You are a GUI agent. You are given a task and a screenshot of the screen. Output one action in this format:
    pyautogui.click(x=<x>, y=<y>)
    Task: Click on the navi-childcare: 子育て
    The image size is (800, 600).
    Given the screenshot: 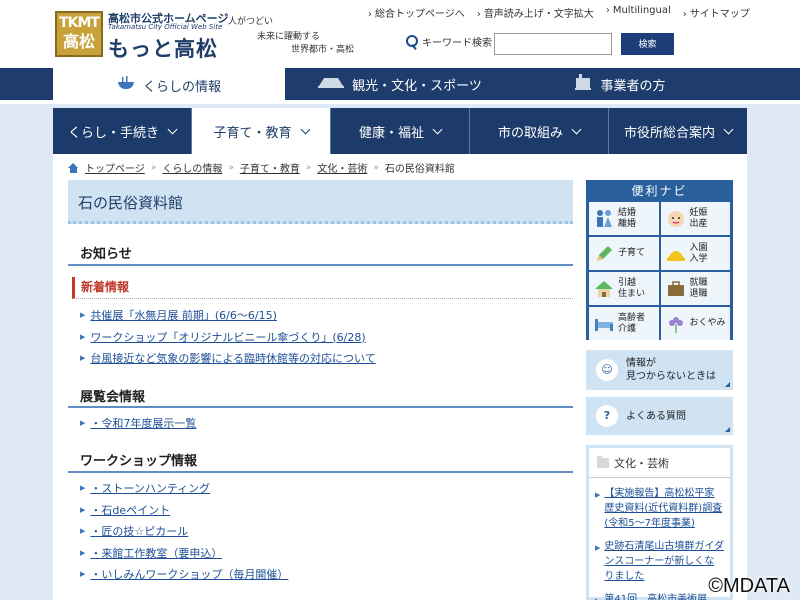 What is the action you would take?
    pyautogui.click(x=624, y=253)
    